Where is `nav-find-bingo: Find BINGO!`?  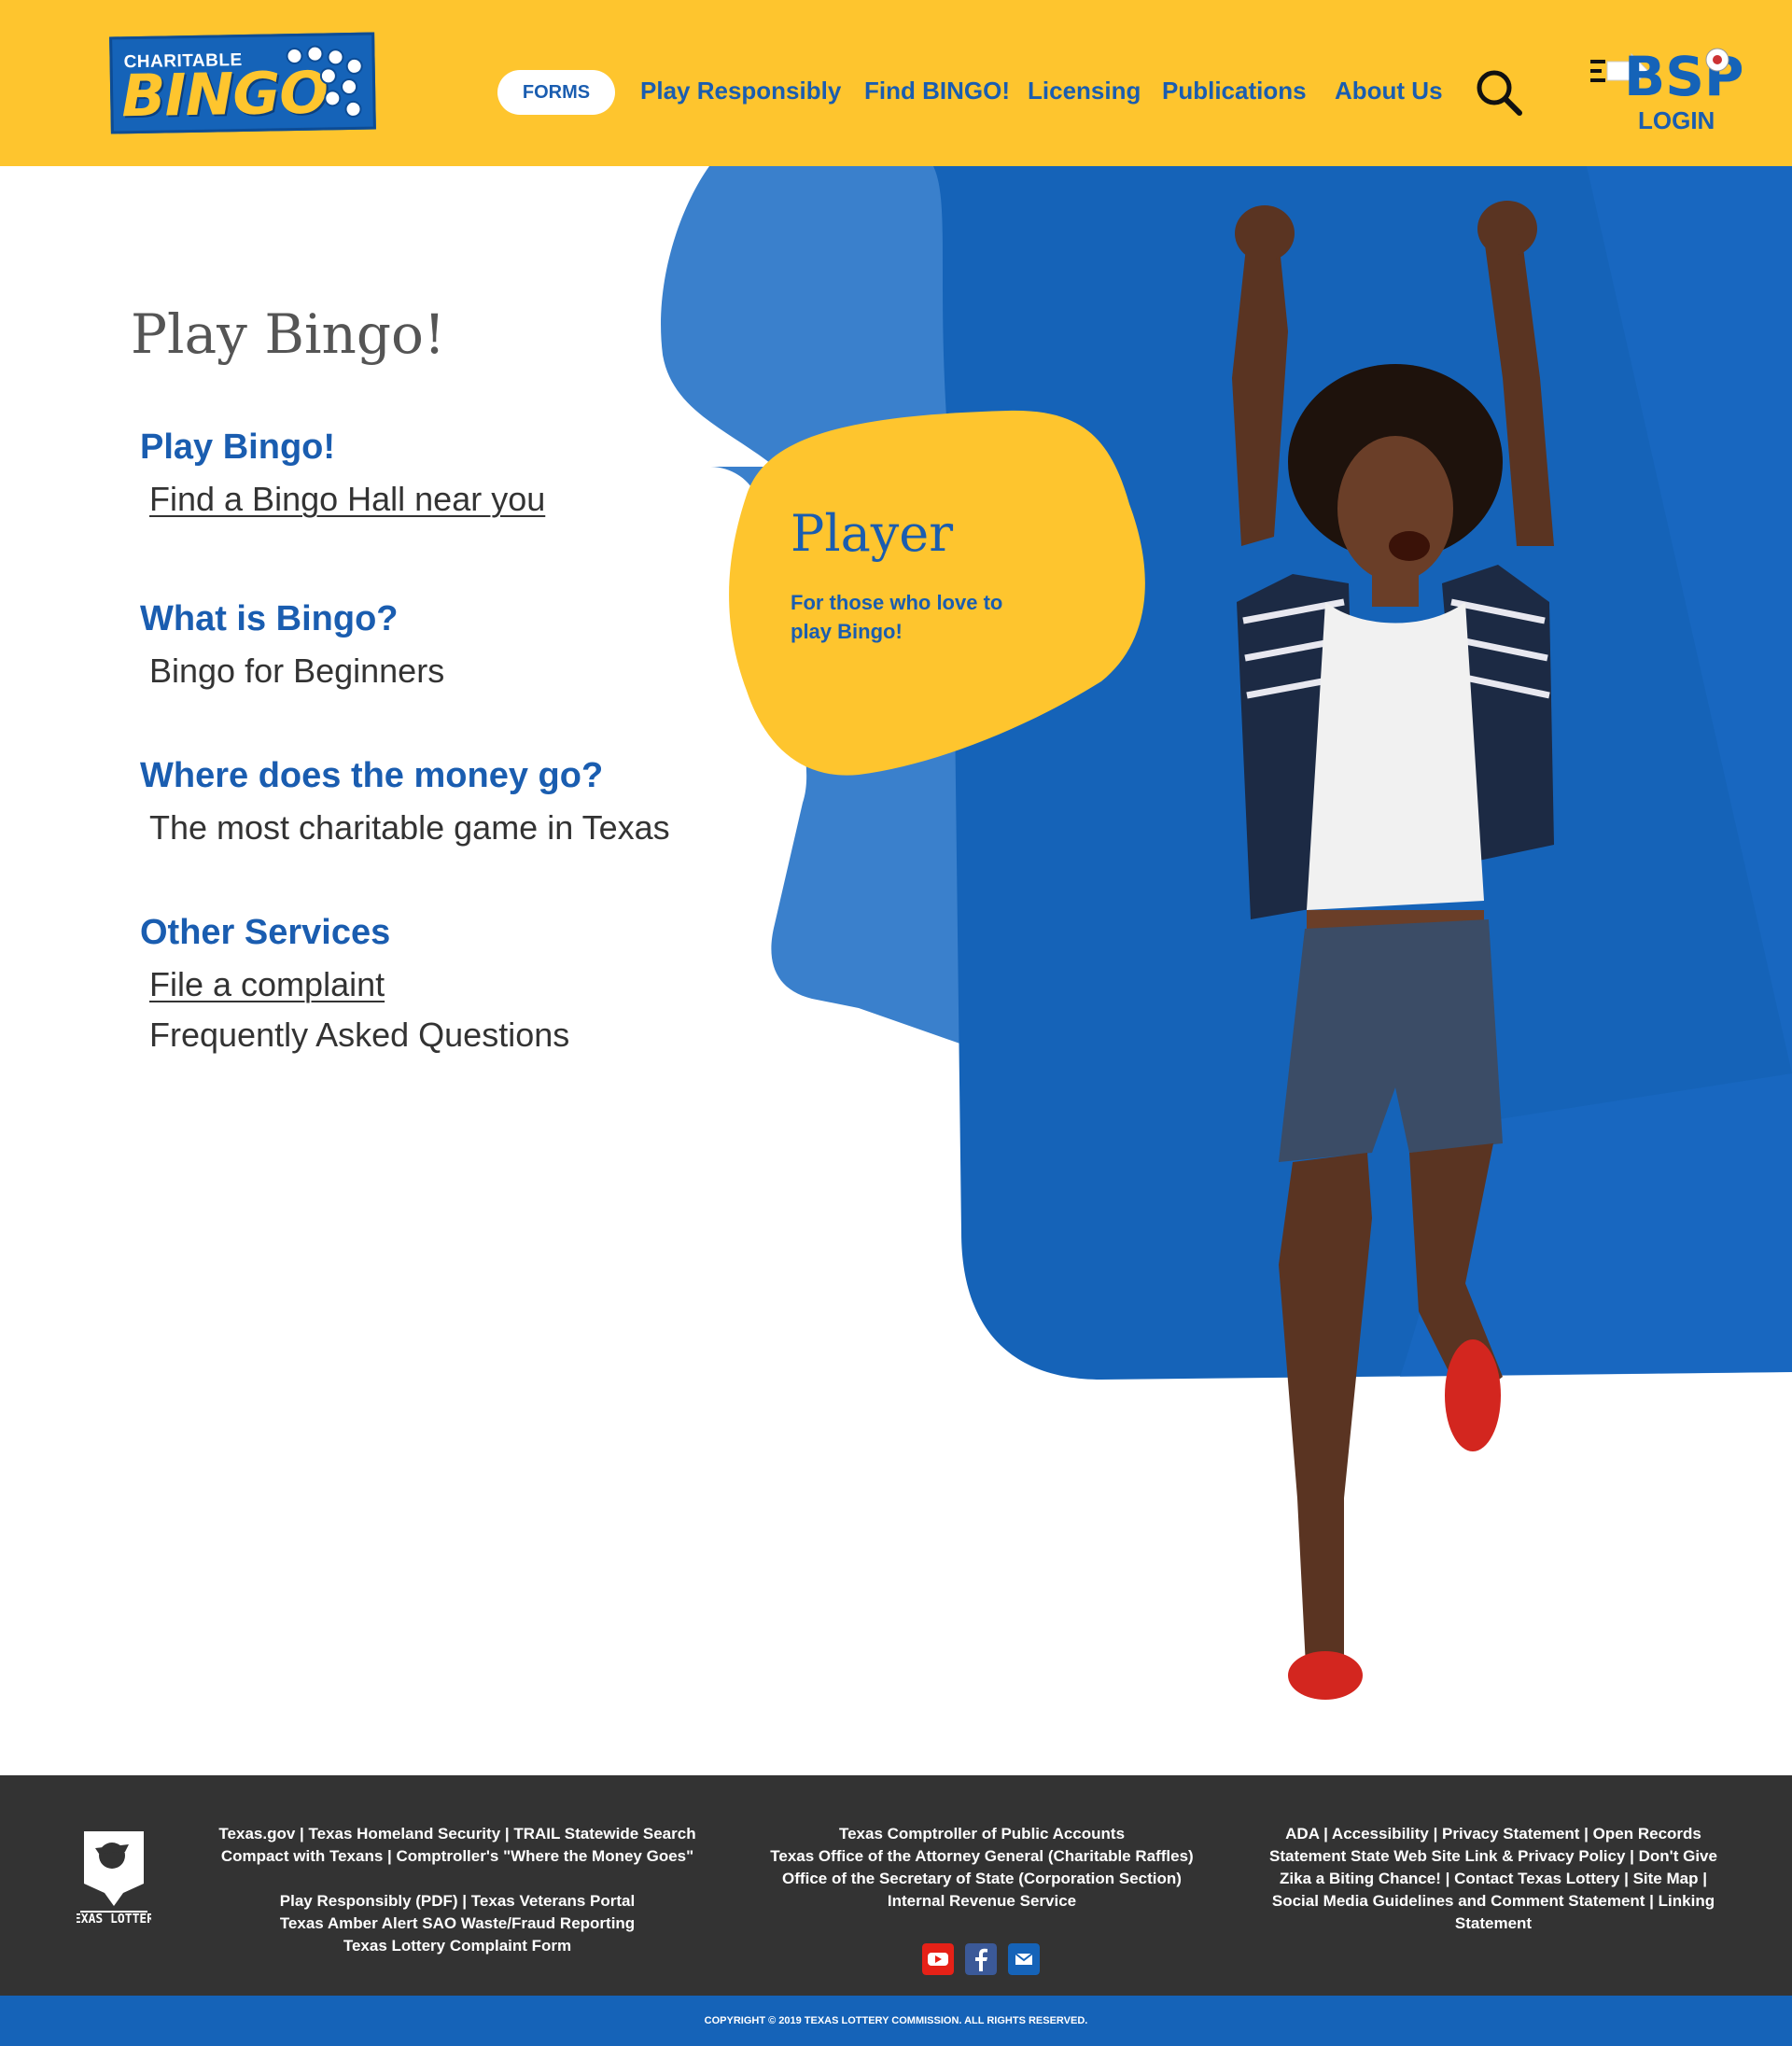 nav-find-bingo: Find BINGO! is located at coordinates (937, 91).